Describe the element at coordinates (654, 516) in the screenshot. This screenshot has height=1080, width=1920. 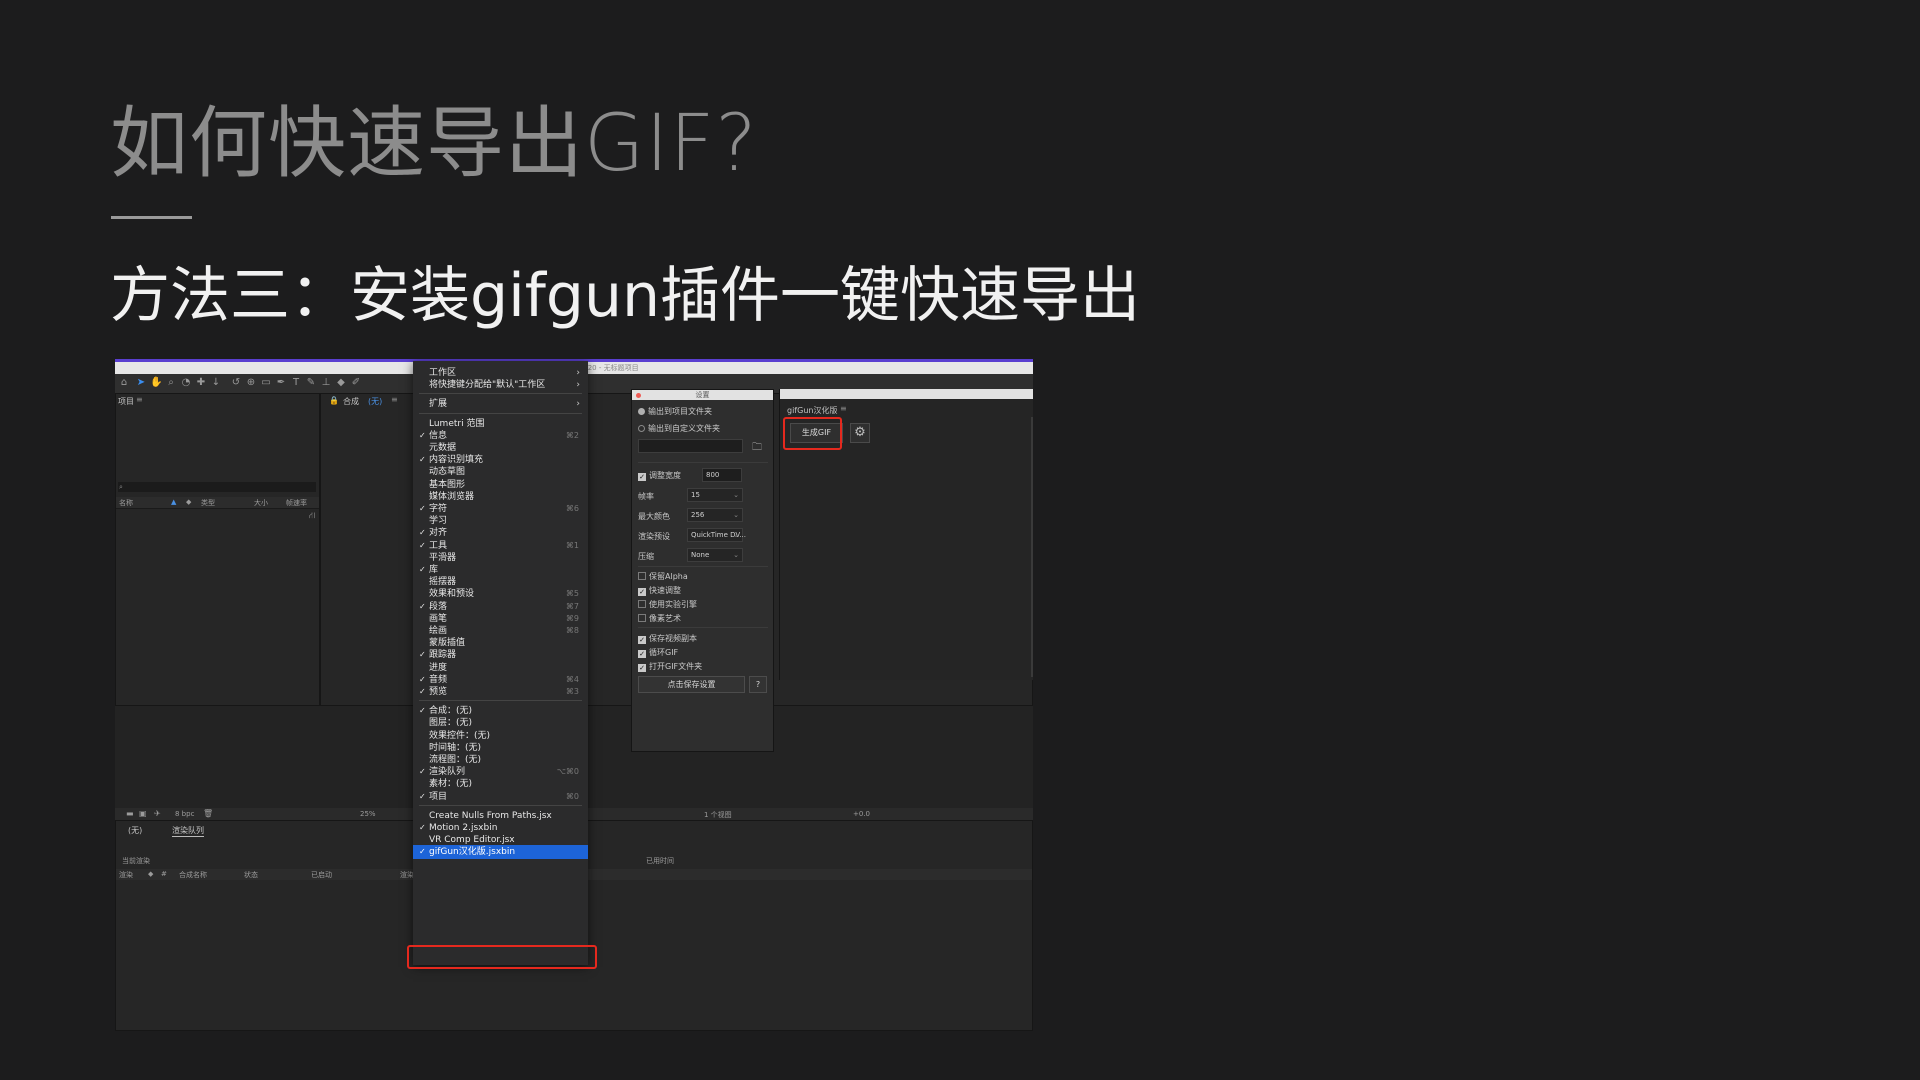
I see `max-colors-label: 最大颜色` at that location.